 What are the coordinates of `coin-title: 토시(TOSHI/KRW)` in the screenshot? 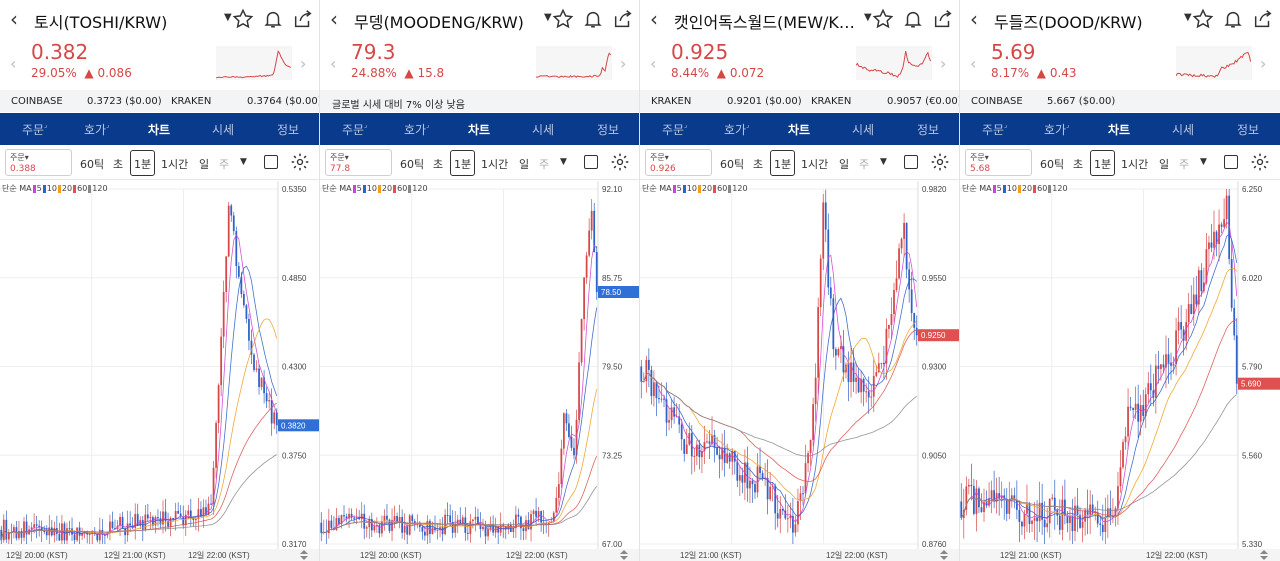 It's located at (129, 21).